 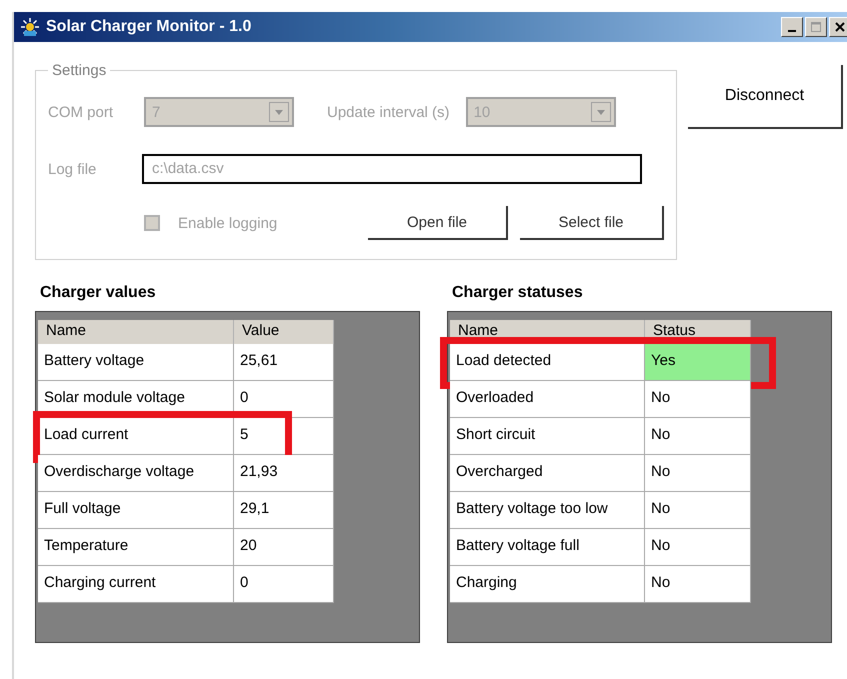 I want to click on group-title: Settings, so click(x=79, y=70).